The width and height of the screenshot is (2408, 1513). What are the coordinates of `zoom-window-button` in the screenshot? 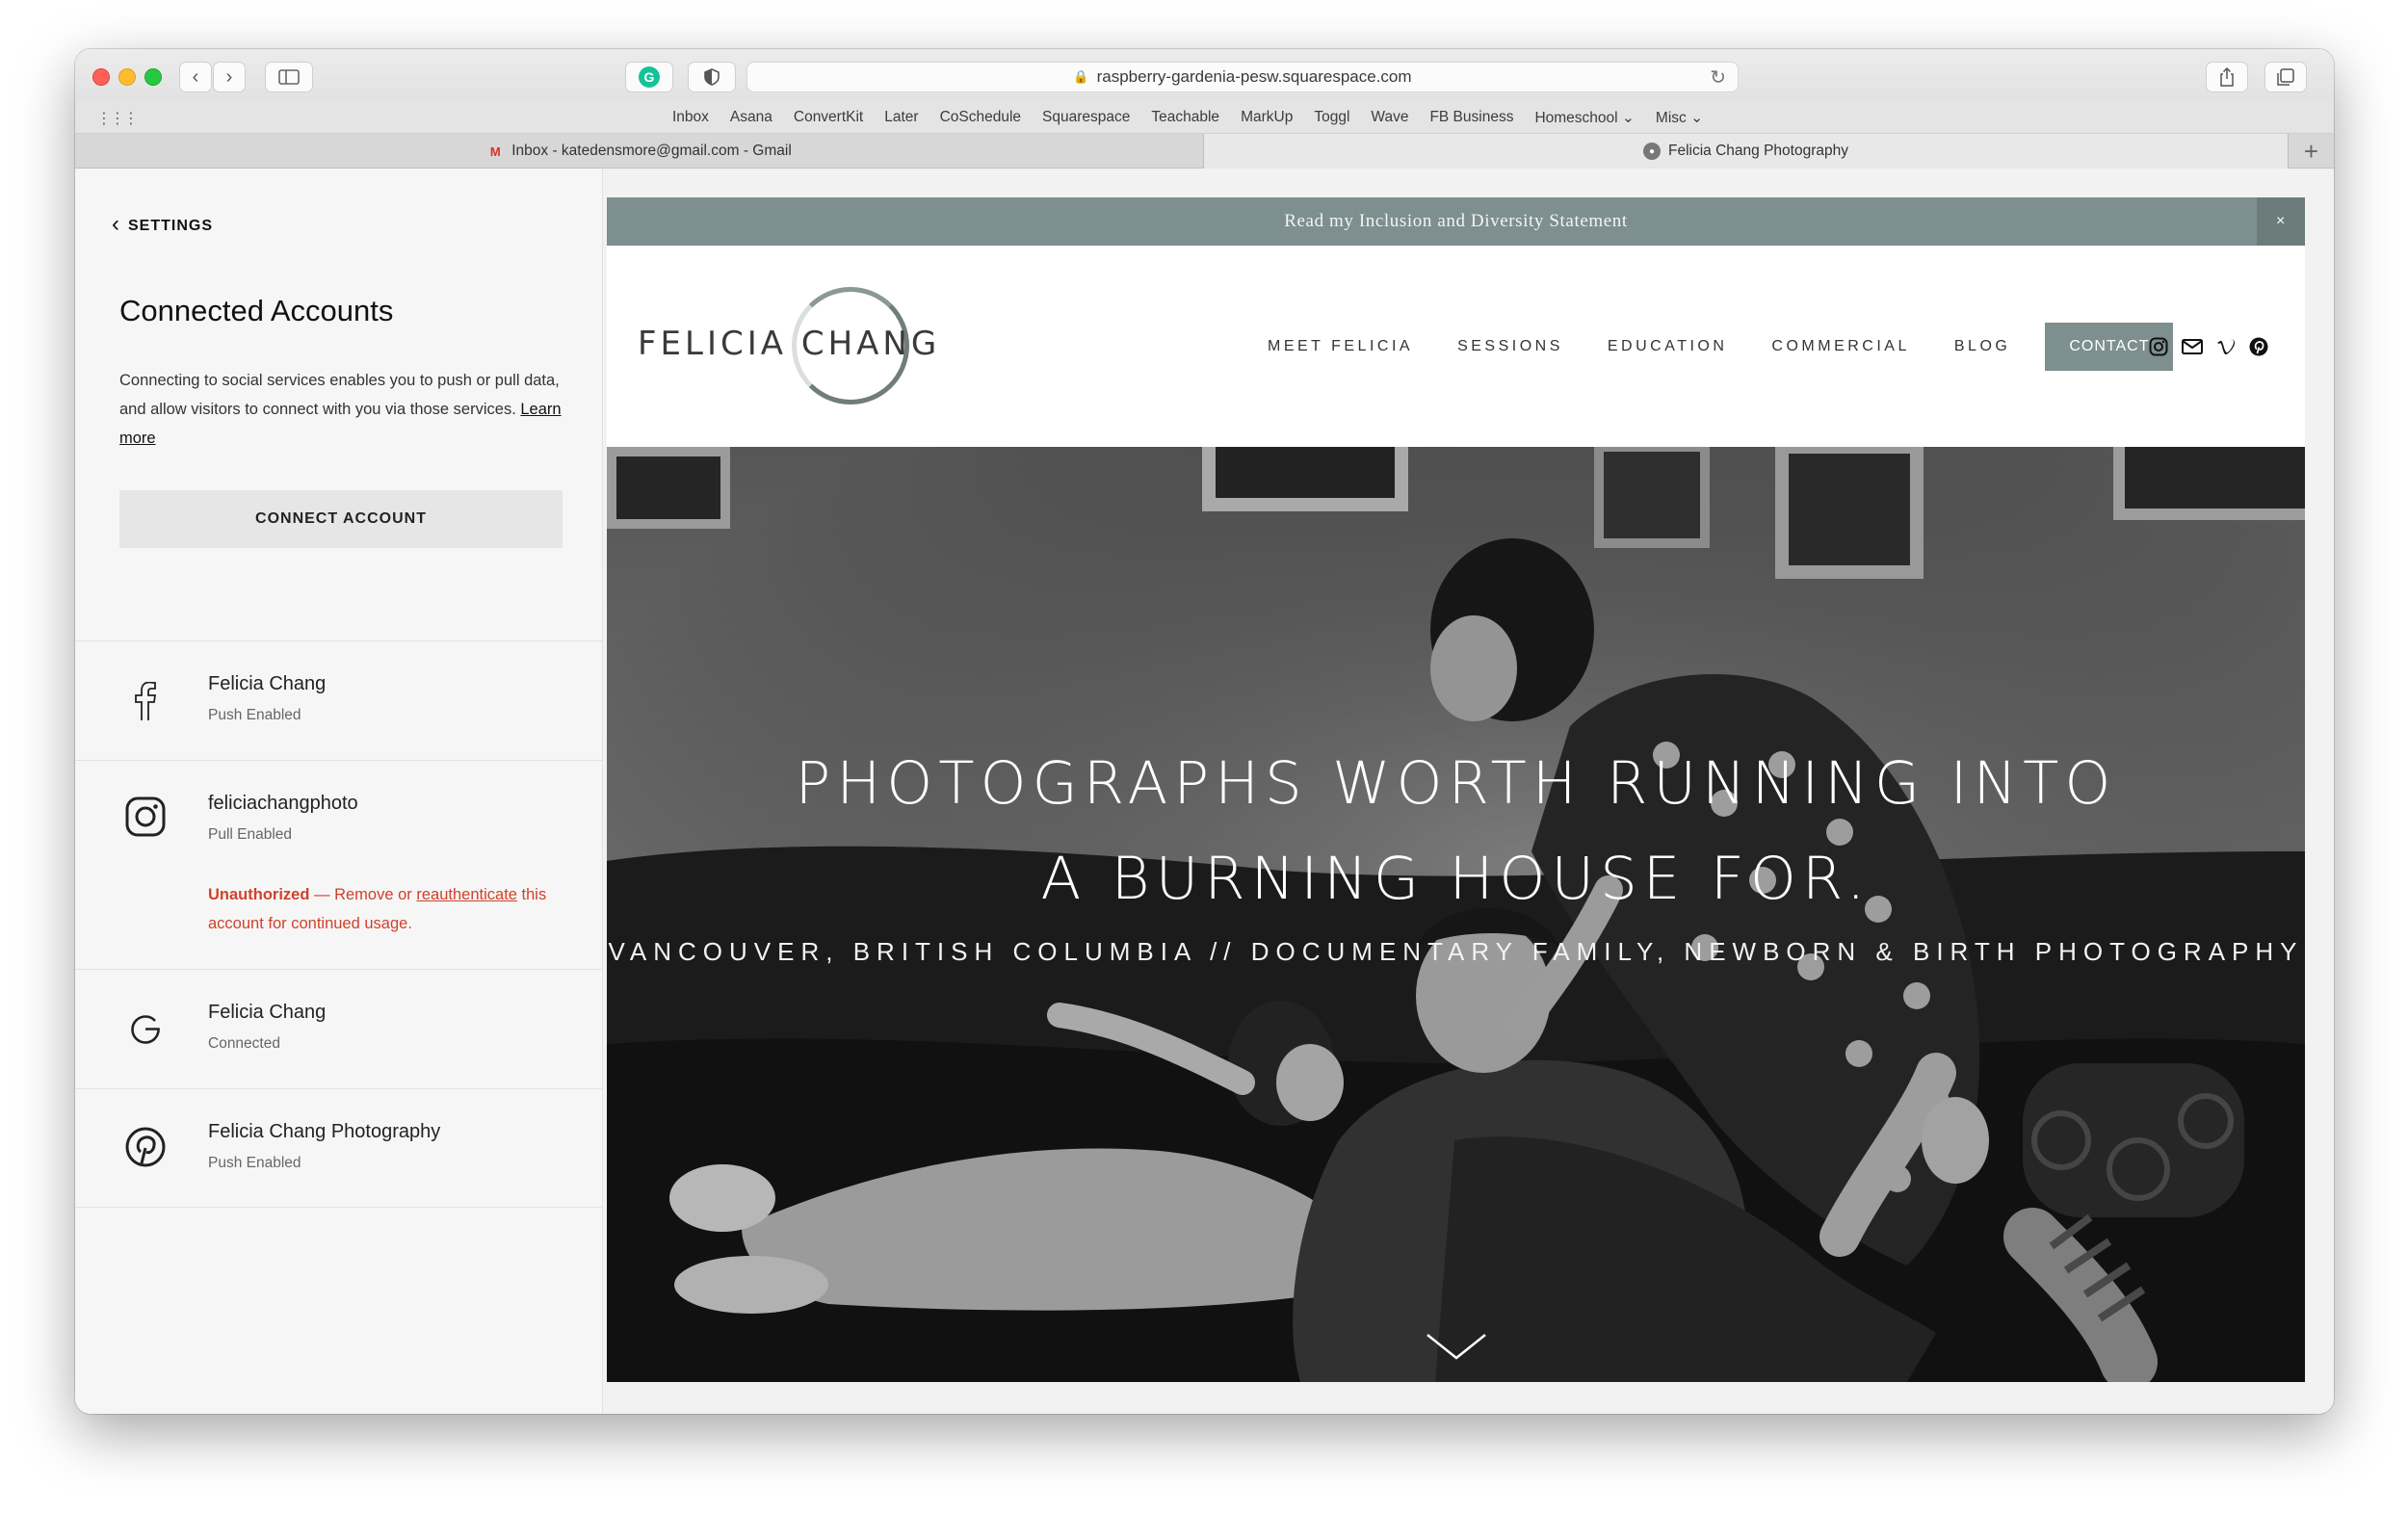 It's located at (153, 77).